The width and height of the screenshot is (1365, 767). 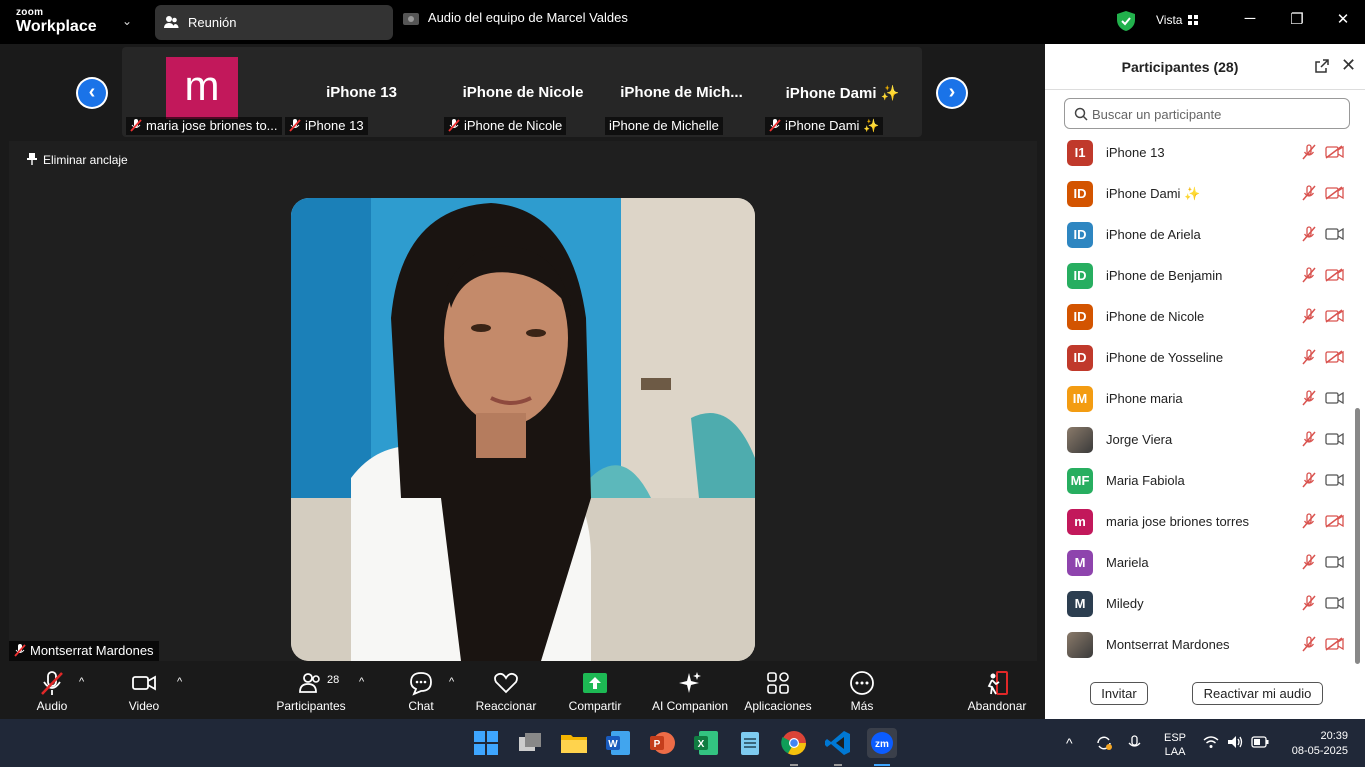 What do you see at coordinates (1126, 21) in the screenshot?
I see `shield-check-icon` at bounding box center [1126, 21].